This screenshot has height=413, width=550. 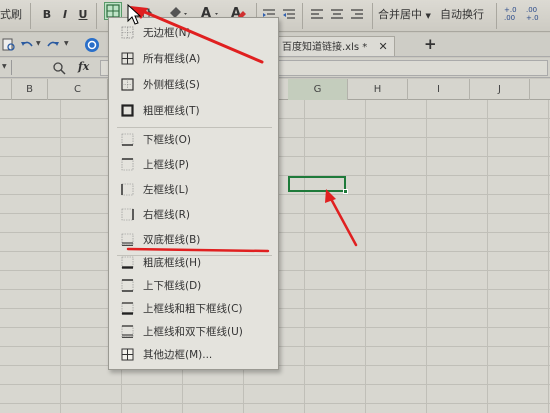 I want to click on insert-function-button: fx, so click(x=83, y=66).